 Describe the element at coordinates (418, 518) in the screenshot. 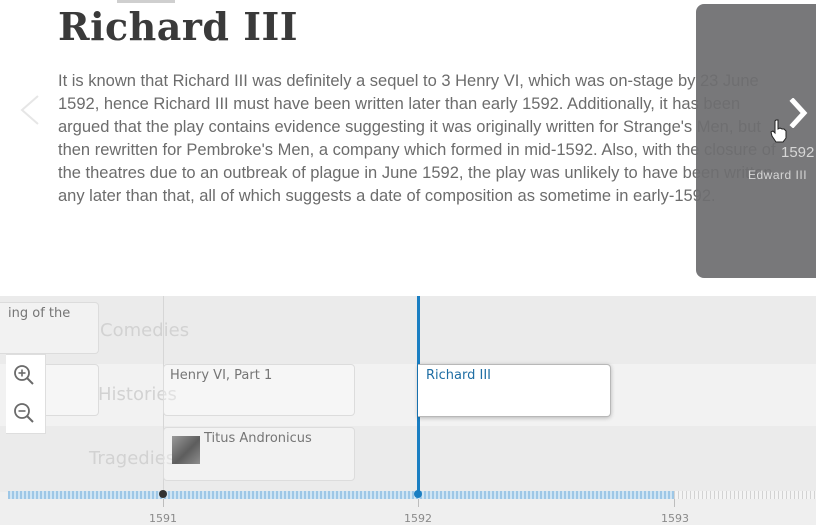

I see `year-label: 1592` at that location.